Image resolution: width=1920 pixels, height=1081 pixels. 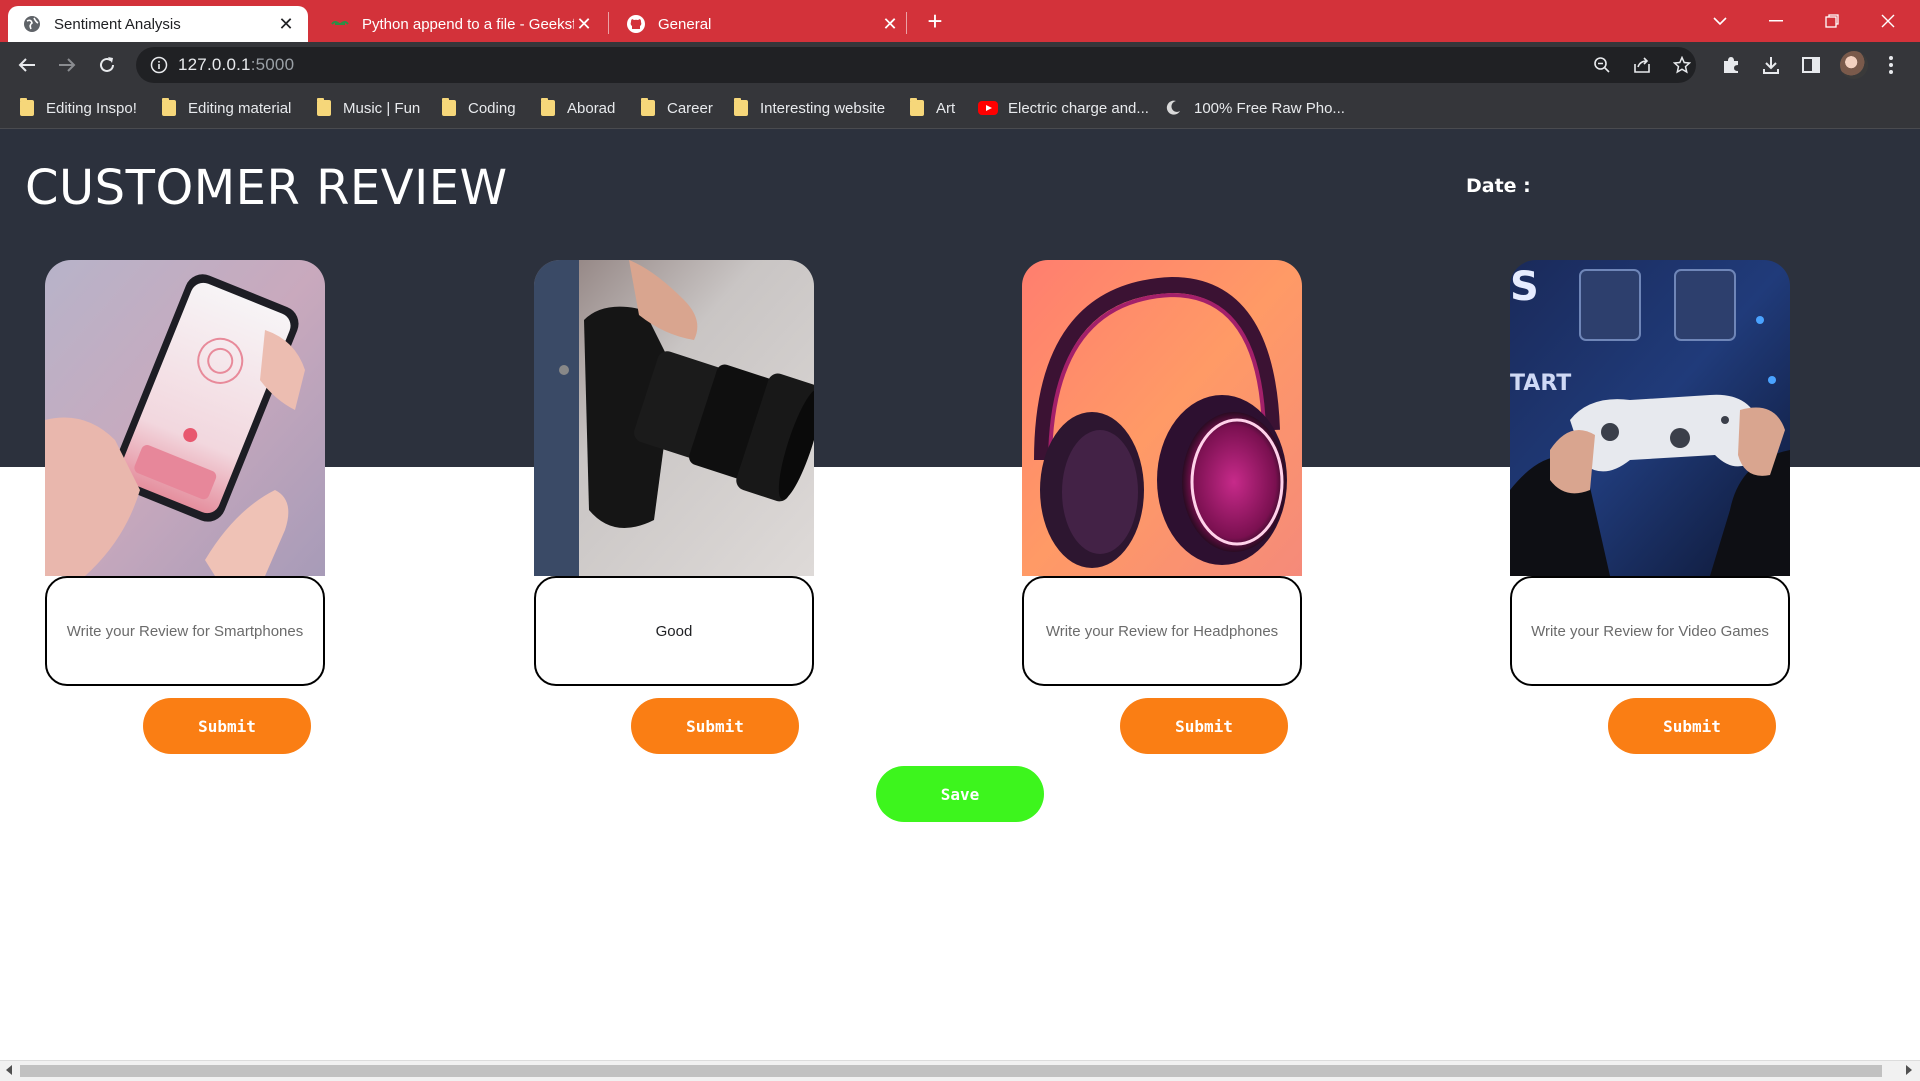 What do you see at coordinates (1602, 65) in the screenshot?
I see `zoom-icon` at bounding box center [1602, 65].